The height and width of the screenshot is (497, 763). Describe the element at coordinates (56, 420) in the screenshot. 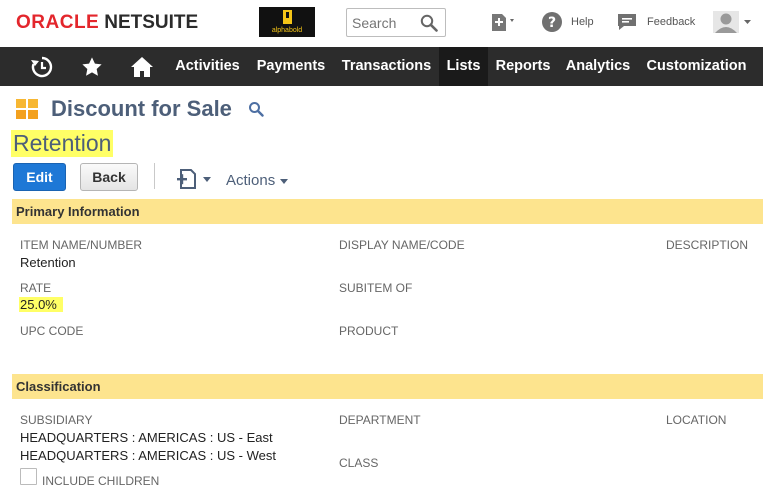

I see `subsidiary-label: SUBSIDIARY` at that location.